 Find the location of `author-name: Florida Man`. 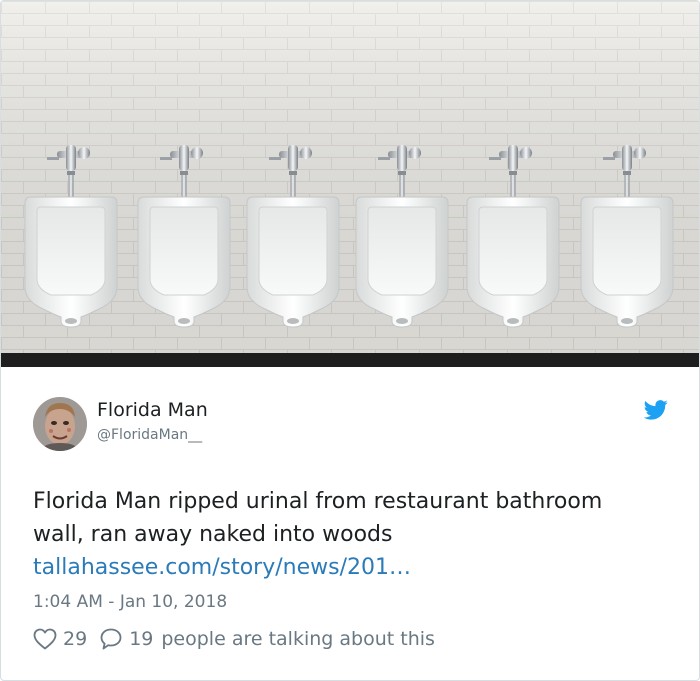

author-name: Florida Man is located at coordinates (152, 410).